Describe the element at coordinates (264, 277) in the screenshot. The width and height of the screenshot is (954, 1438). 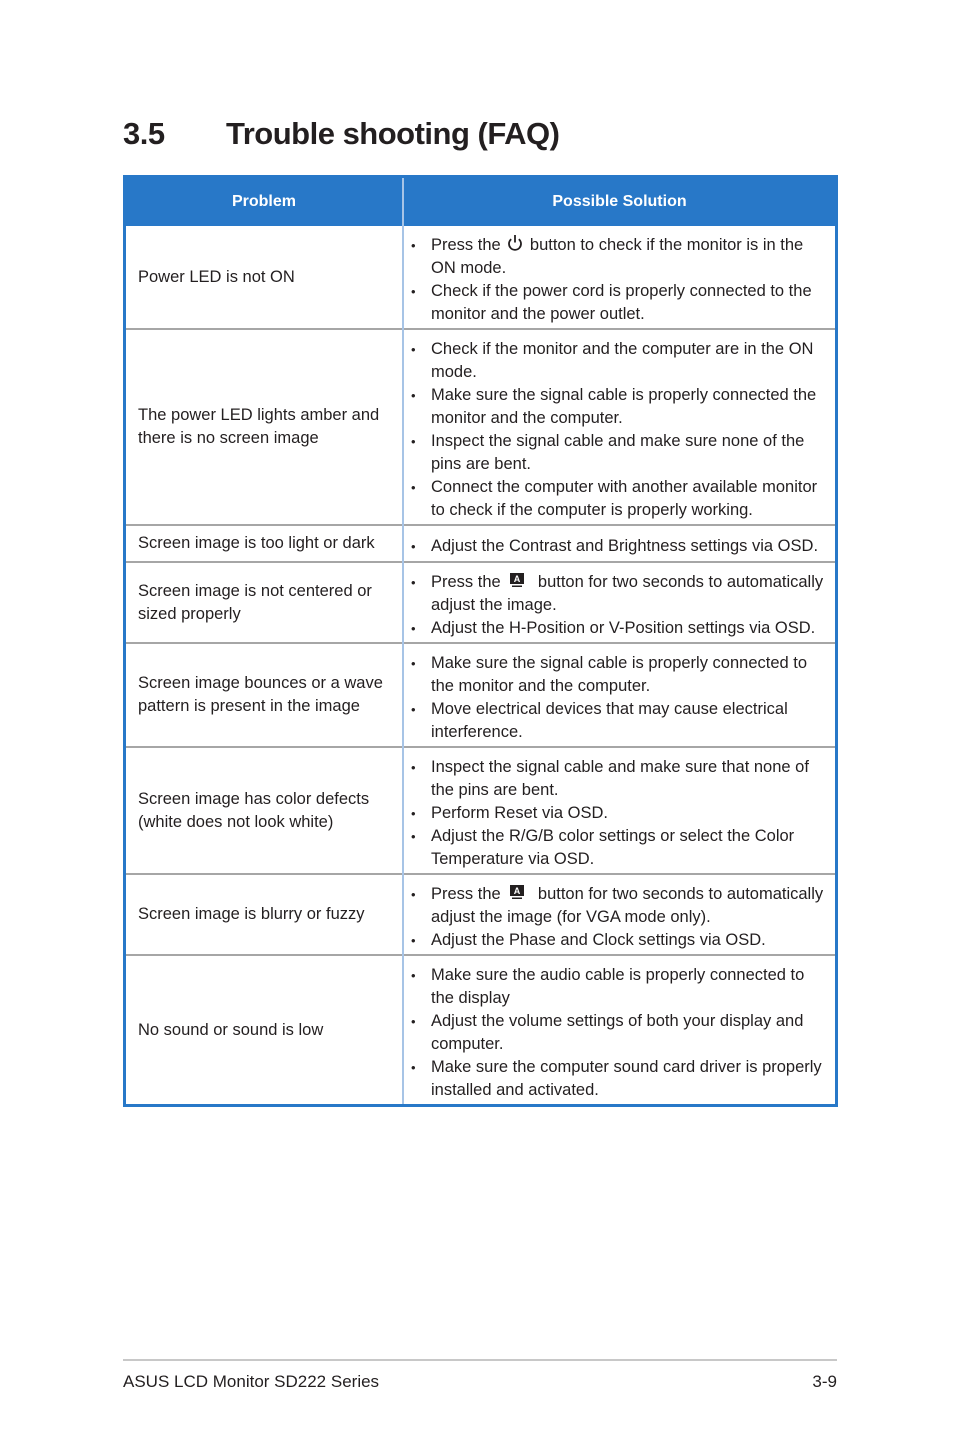
I see `problem-cell: Power LED is not ON` at that location.